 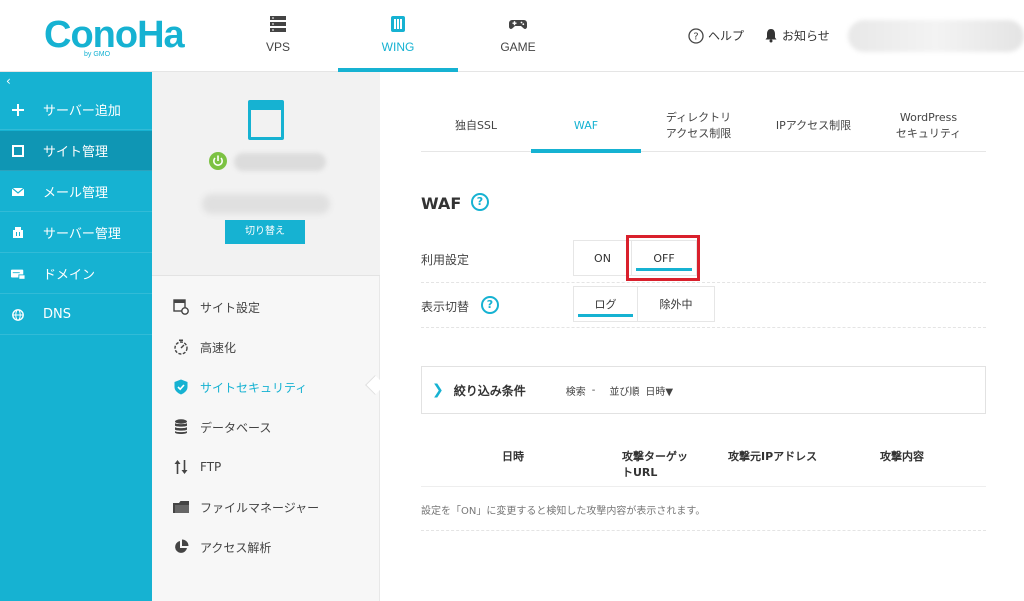 What do you see at coordinates (266, 120) in the screenshot?
I see `site-window-icon` at bounding box center [266, 120].